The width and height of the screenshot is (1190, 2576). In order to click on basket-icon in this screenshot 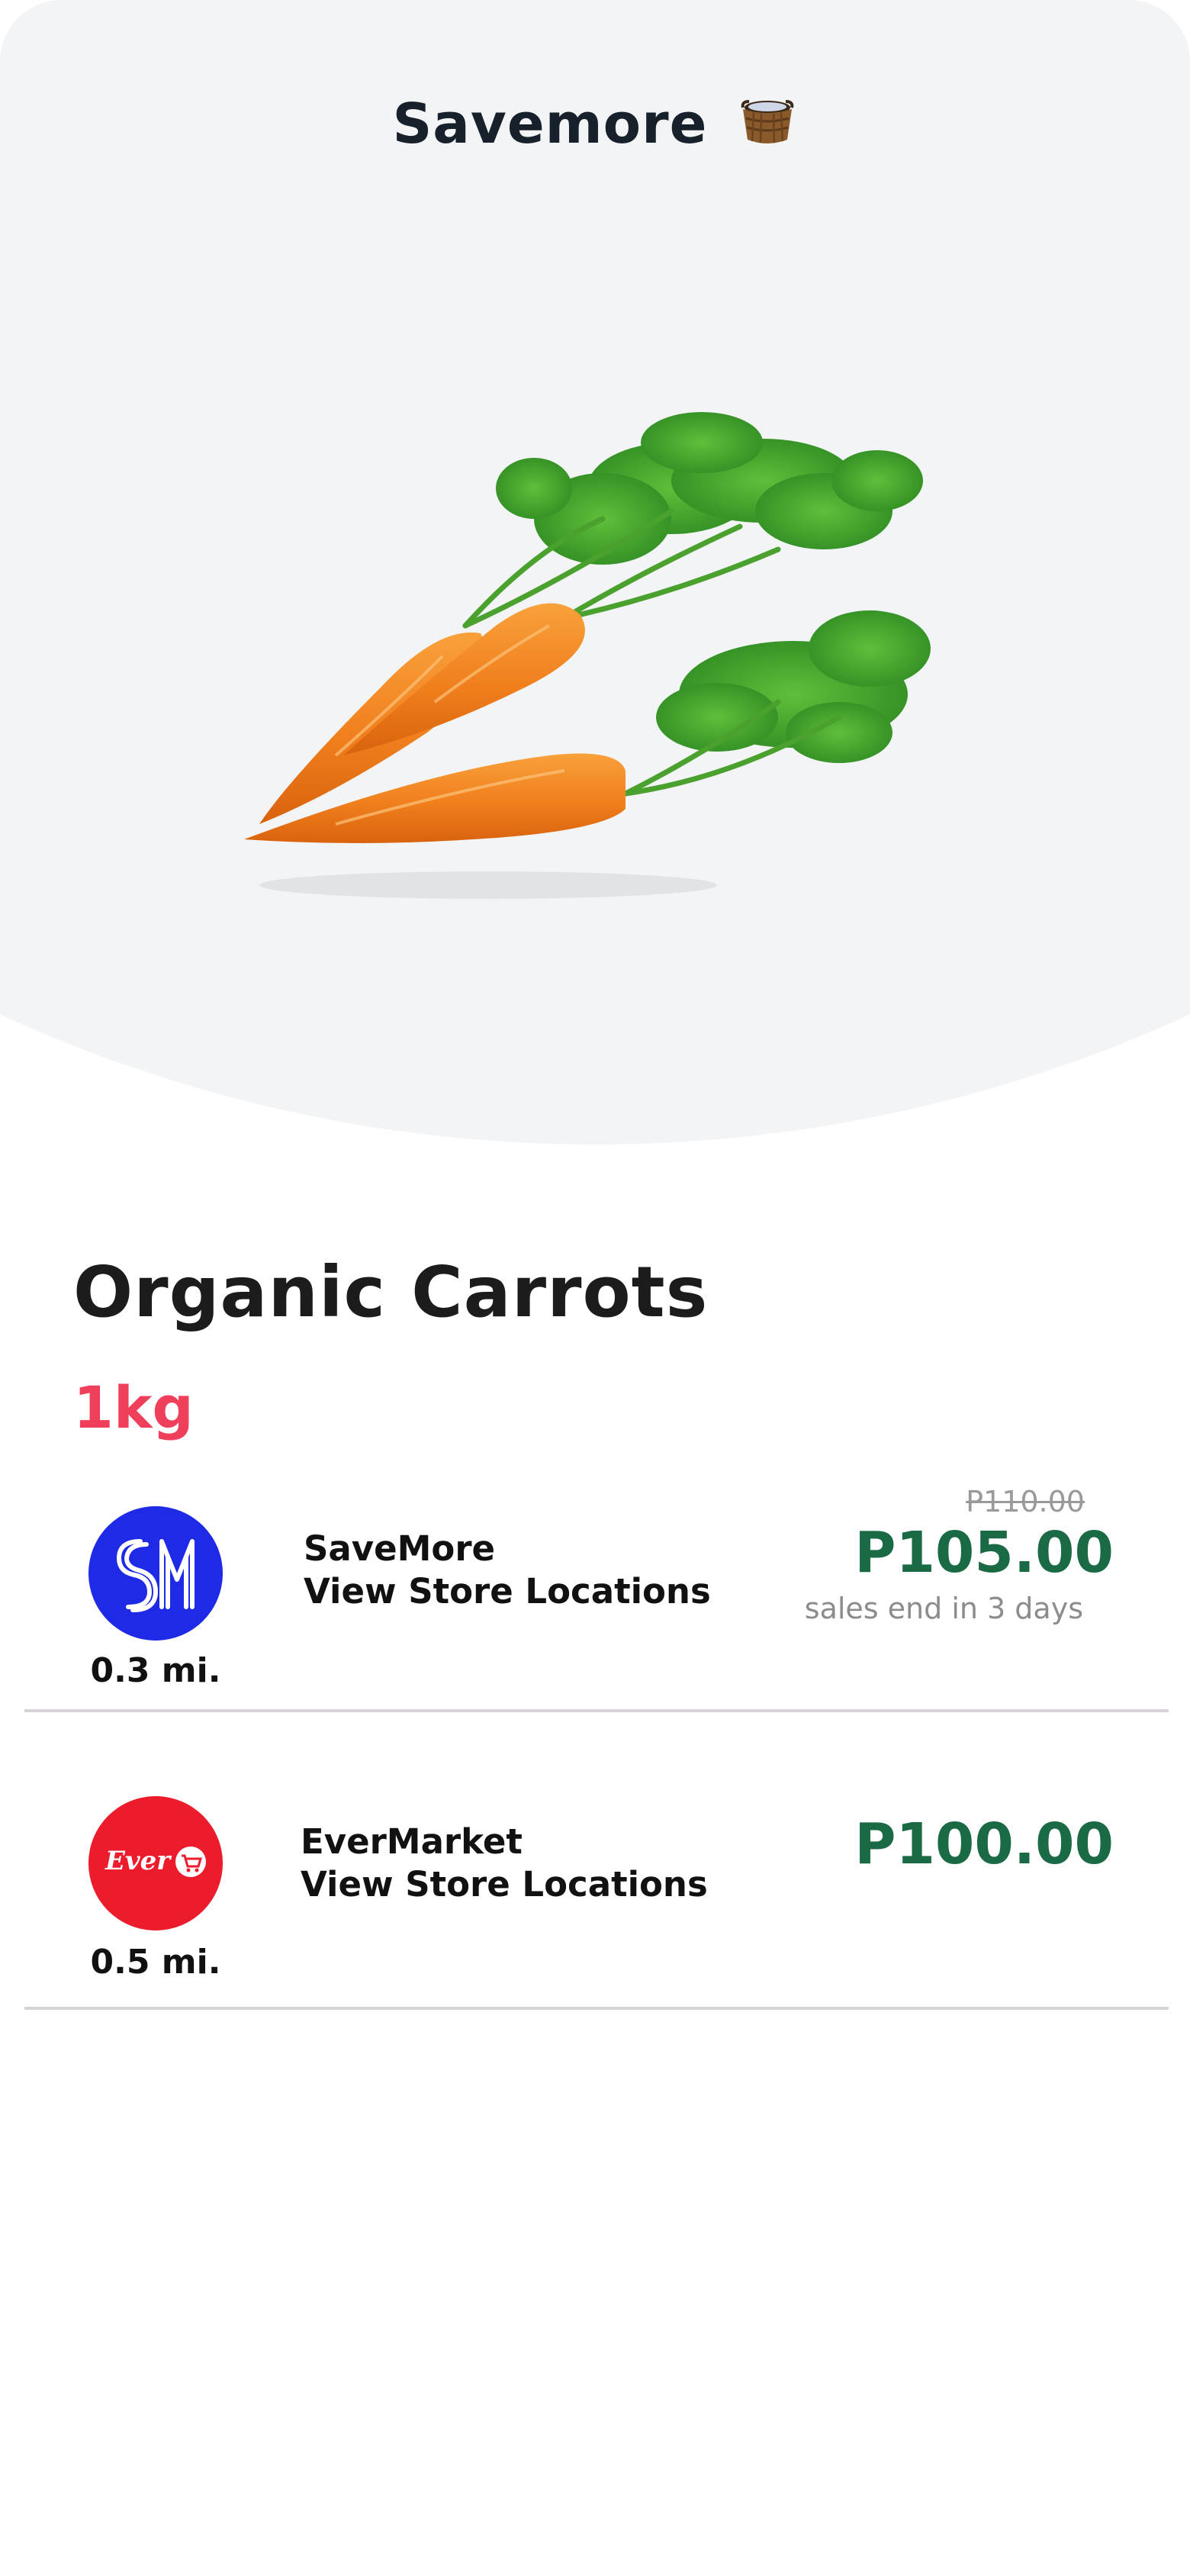, I will do `click(767, 121)`.